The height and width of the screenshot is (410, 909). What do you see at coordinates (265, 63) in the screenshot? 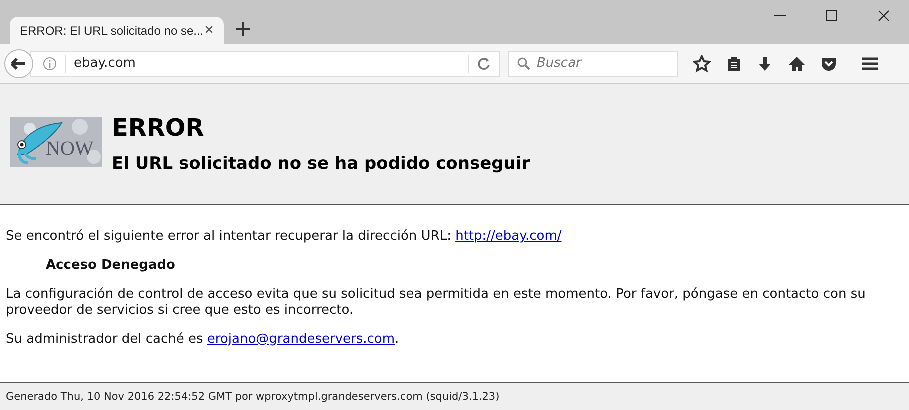
I see `address-field: ebay.com` at bounding box center [265, 63].